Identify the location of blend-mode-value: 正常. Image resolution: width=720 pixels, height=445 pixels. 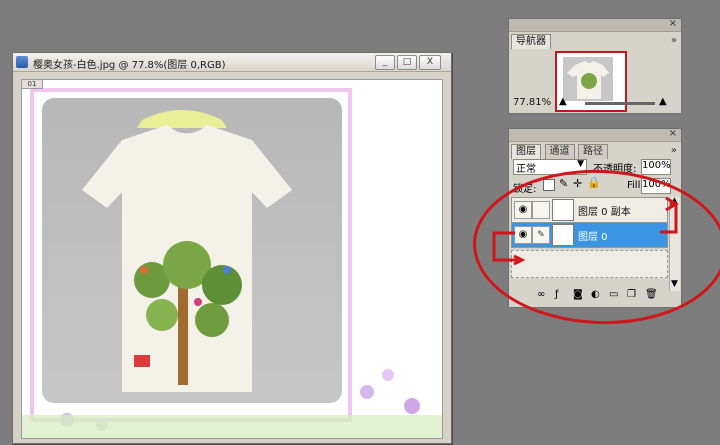
(526, 169).